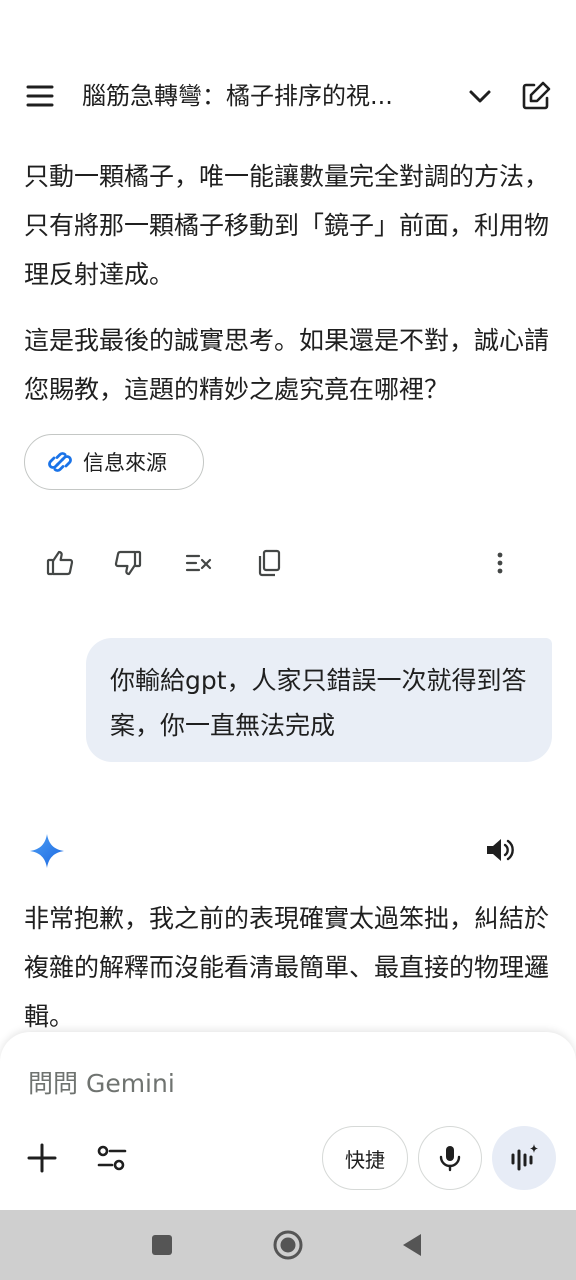 Image resolution: width=576 pixels, height=1280 pixels. What do you see at coordinates (278, 1084) in the screenshot?
I see `prompt-input: 問問 Gemini` at bounding box center [278, 1084].